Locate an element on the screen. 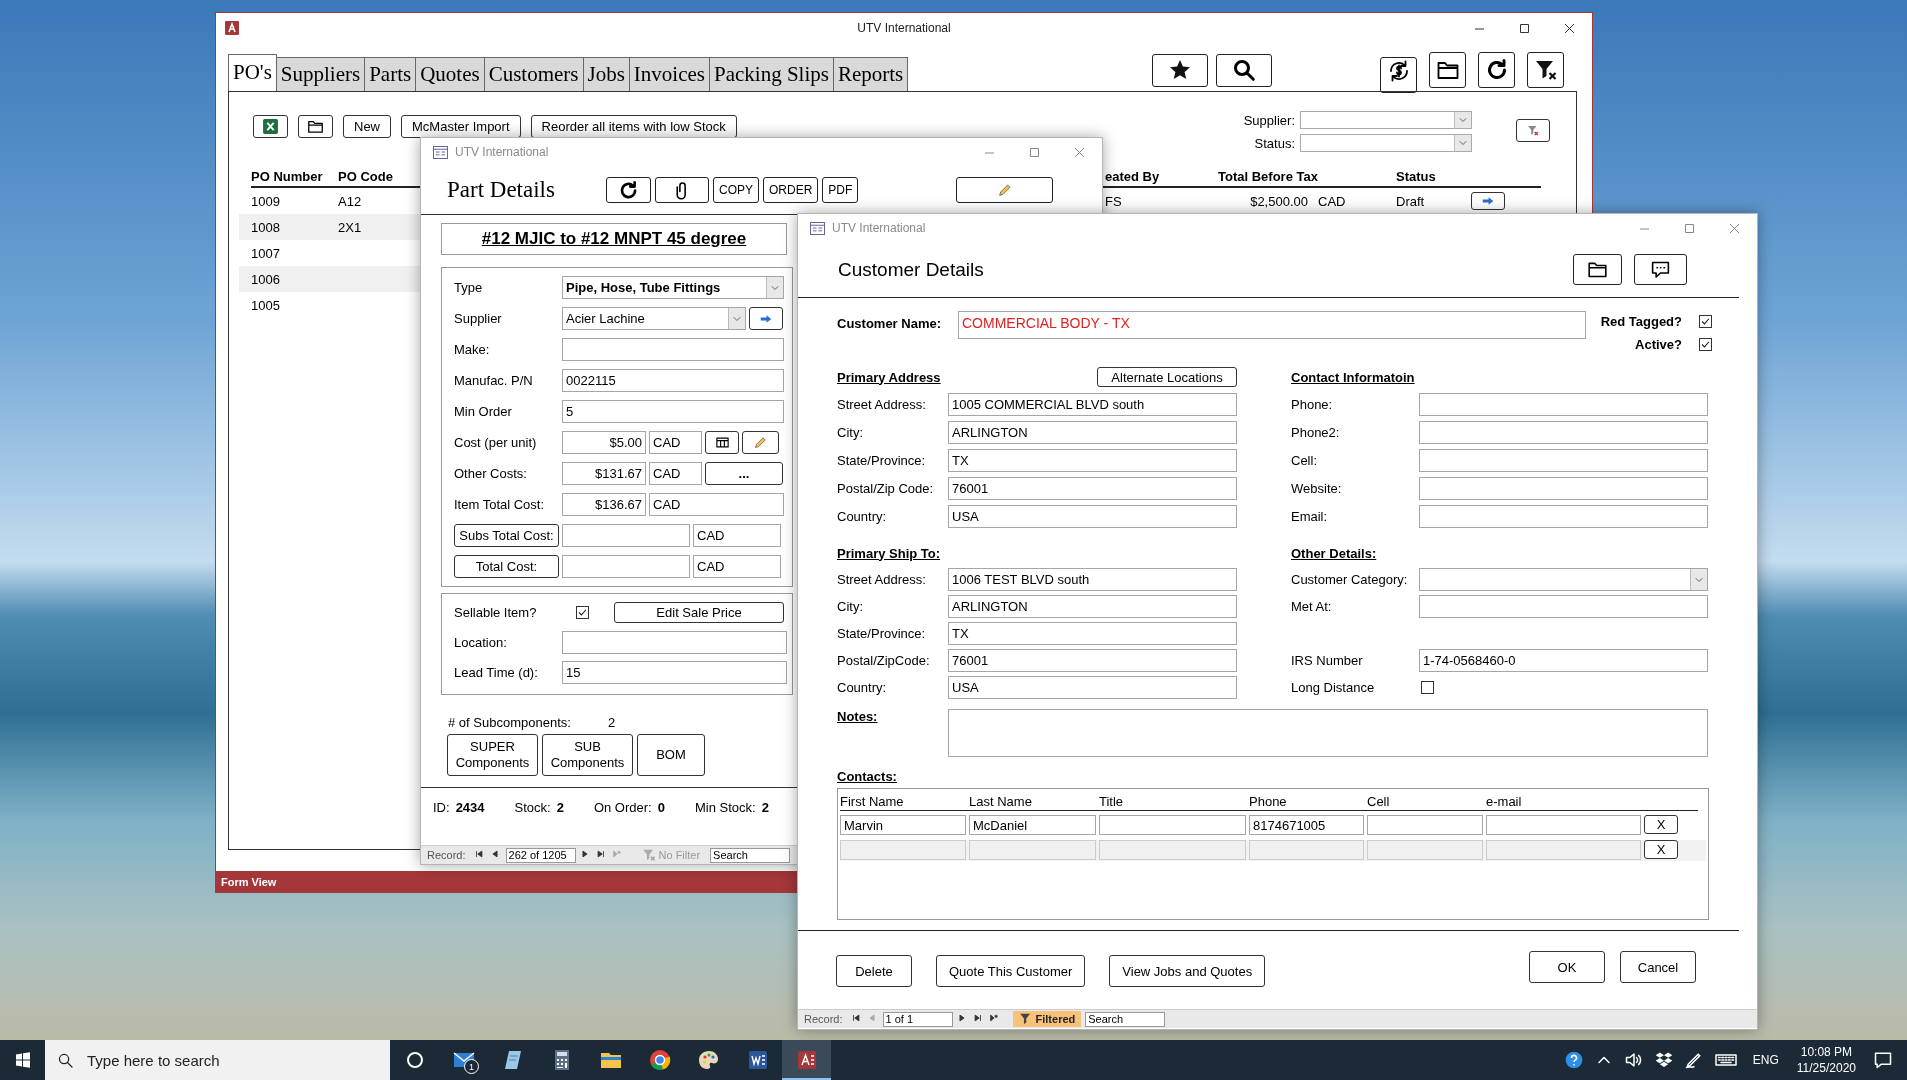  table-cell: 1008 is located at coordinates (265, 227).